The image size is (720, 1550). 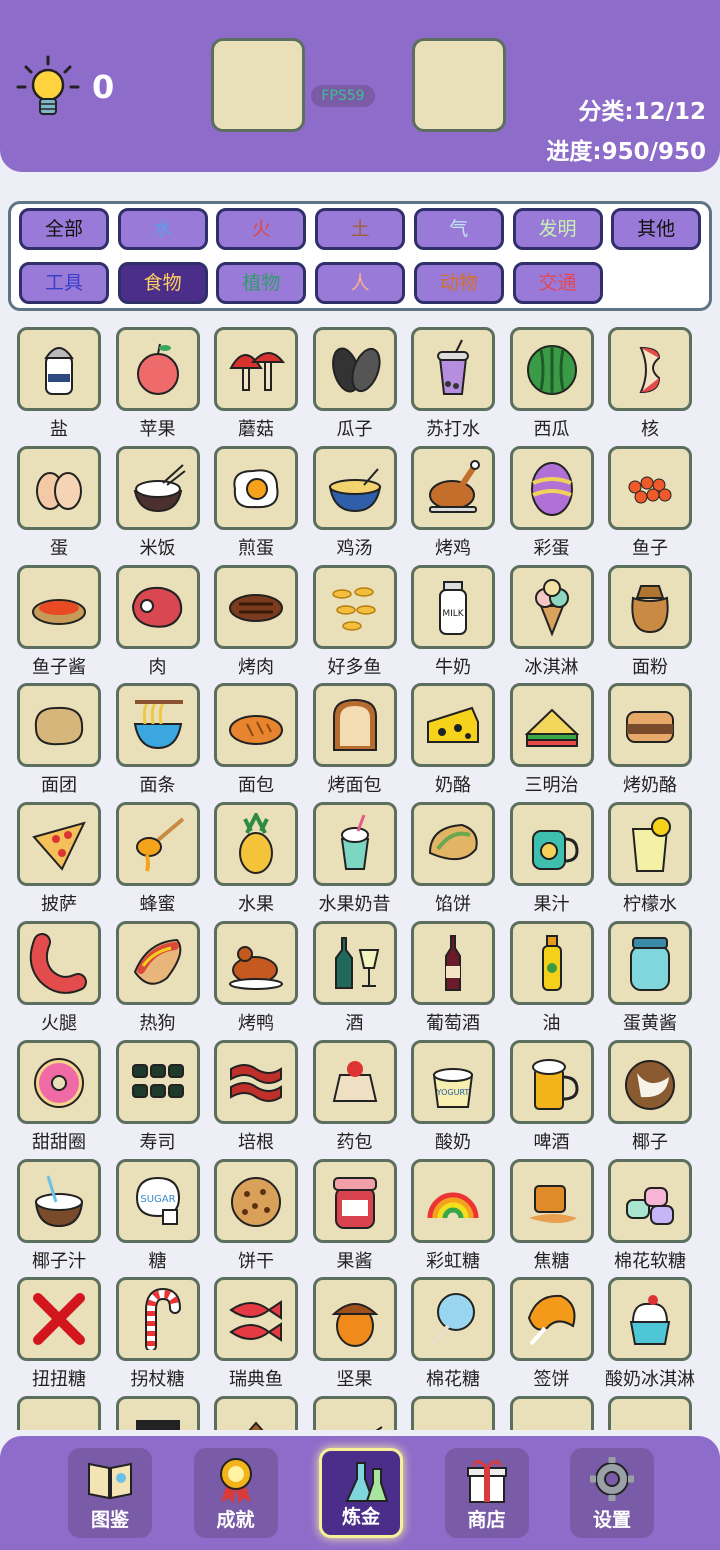 What do you see at coordinates (360, 283) in the screenshot?
I see `filter-tab: 人` at bounding box center [360, 283].